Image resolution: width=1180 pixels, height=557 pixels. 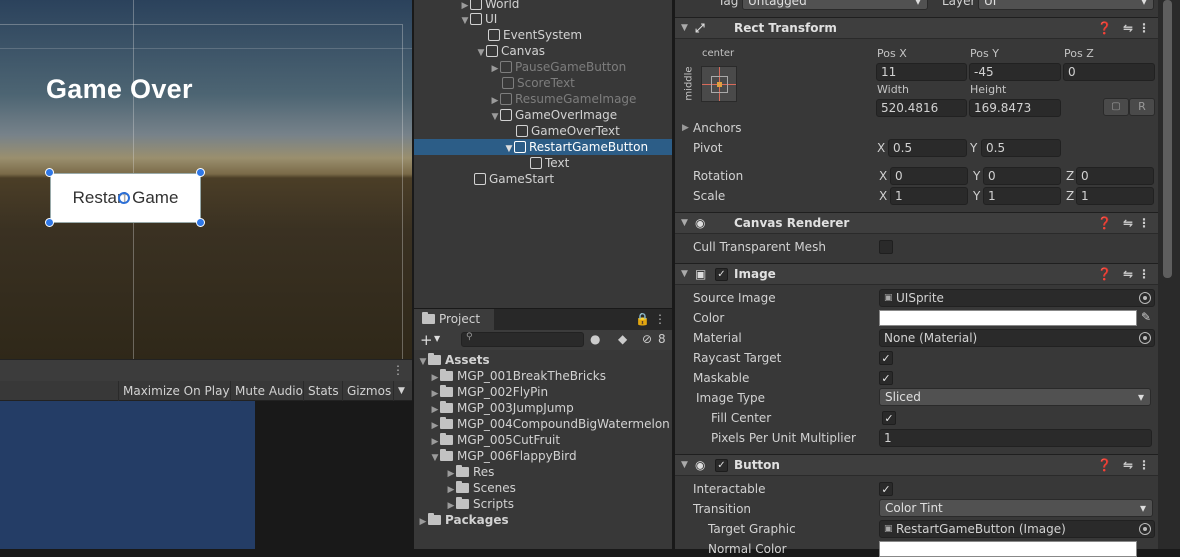 I want to click on tag-dropdown: Untagged, so click(x=835, y=5).